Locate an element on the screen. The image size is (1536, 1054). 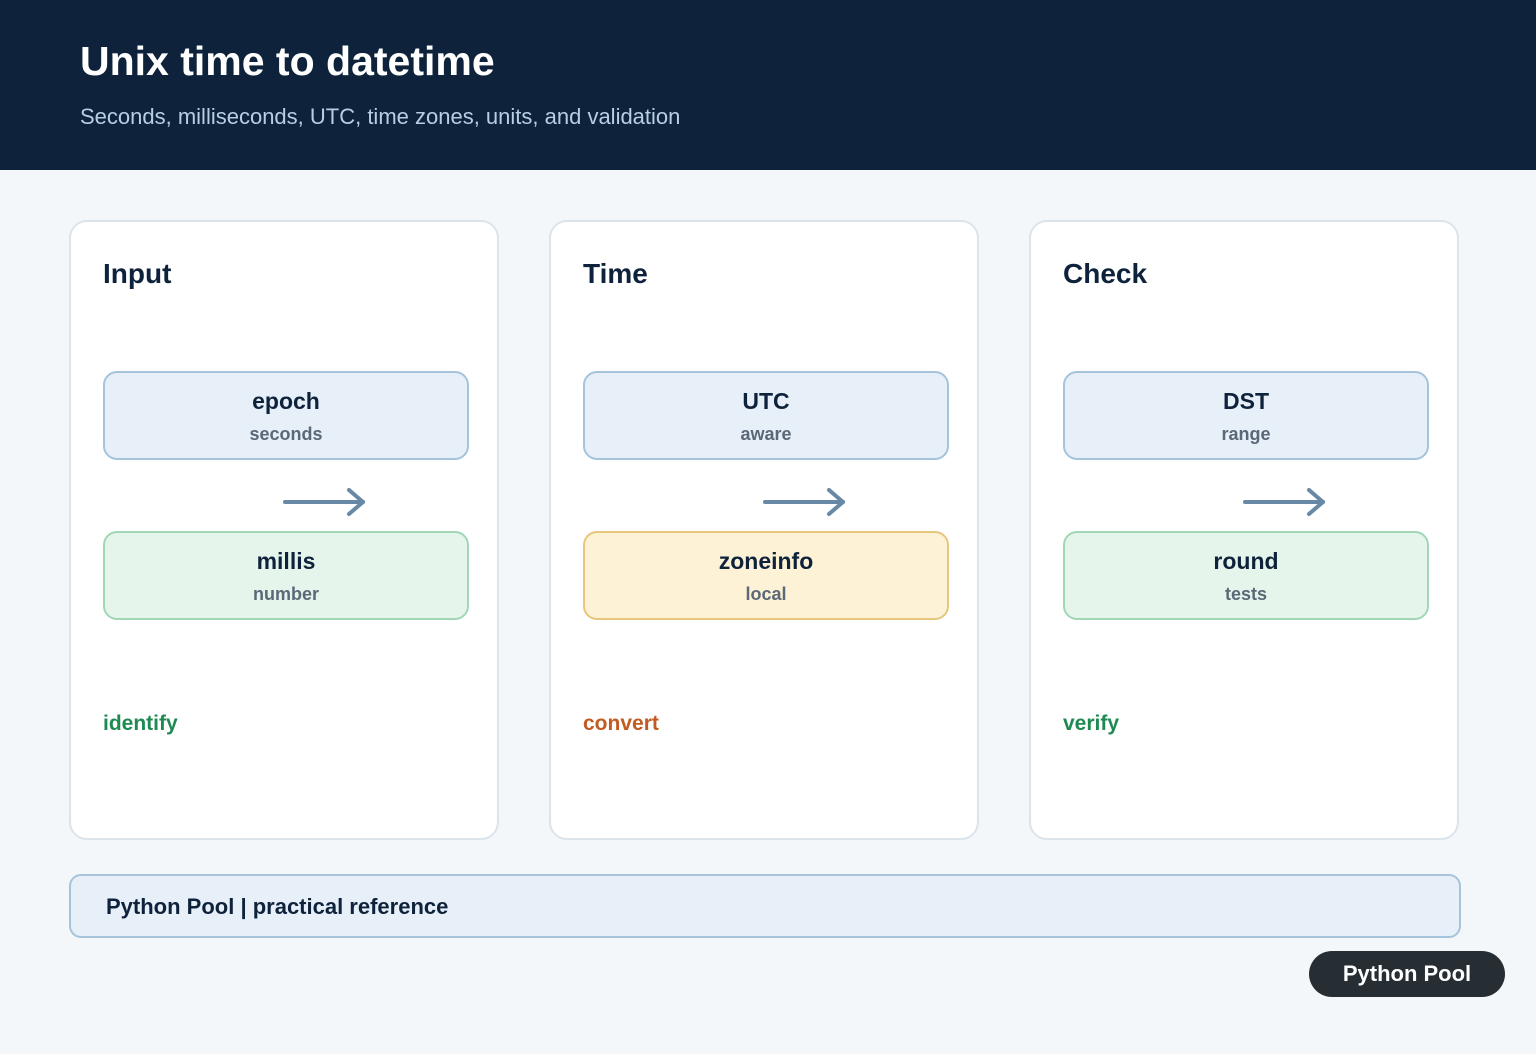
node-epoch: epoch seconds is located at coordinates (286, 415).